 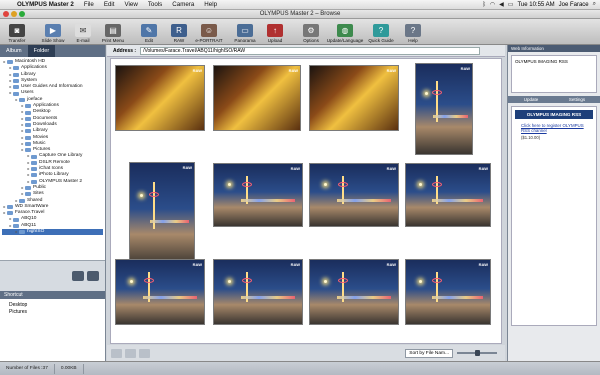 What do you see at coordinates (531, 99) in the screenshot?
I see `tab-update: Update` at bounding box center [531, 99].